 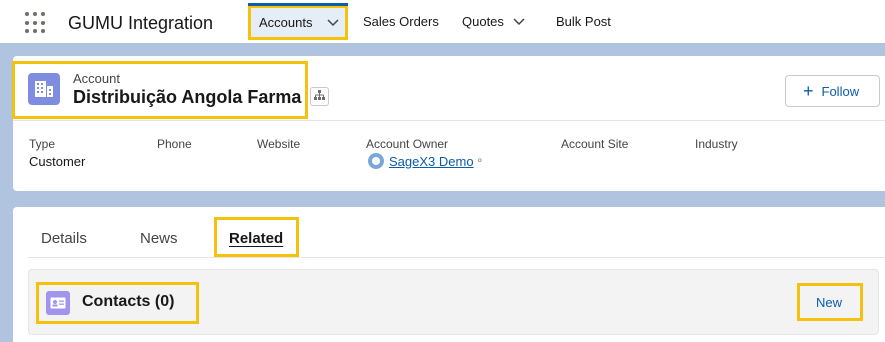 What do you see at coordinates (128, 302) in the screenshot?
I see `contacts-list-title: Contacts (0)` at bounding box center [128, 302].